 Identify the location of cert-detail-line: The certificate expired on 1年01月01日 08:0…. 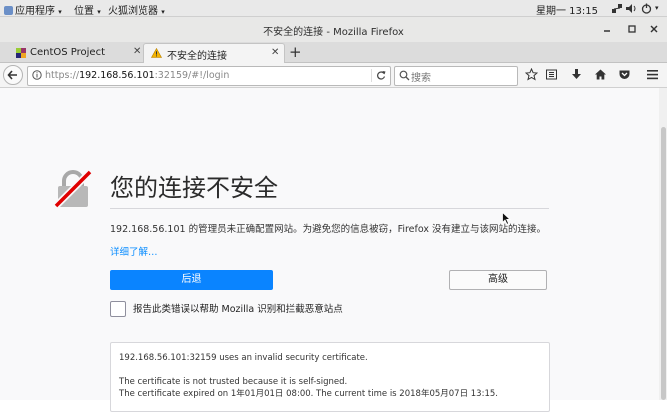
(308, 394).